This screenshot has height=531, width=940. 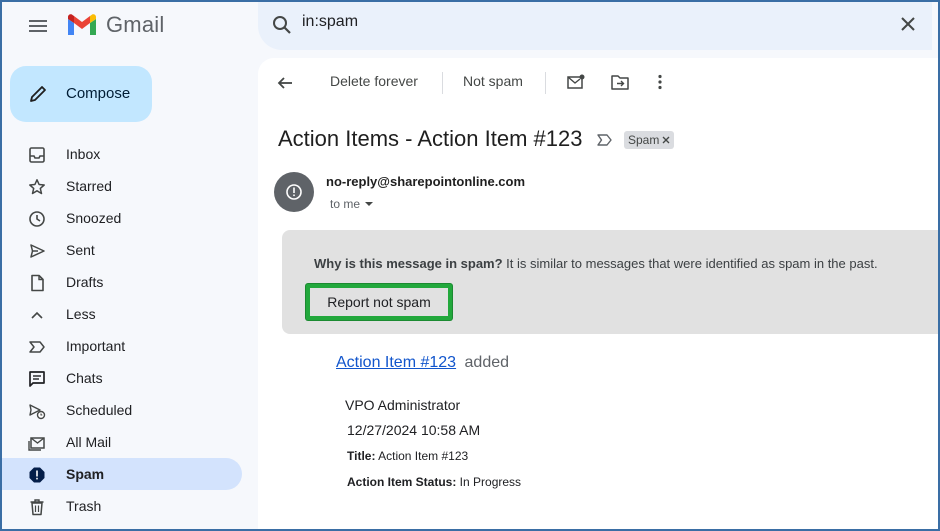 I want to click on sidebar-item-spam: Spam, so click(x=121, y=474).